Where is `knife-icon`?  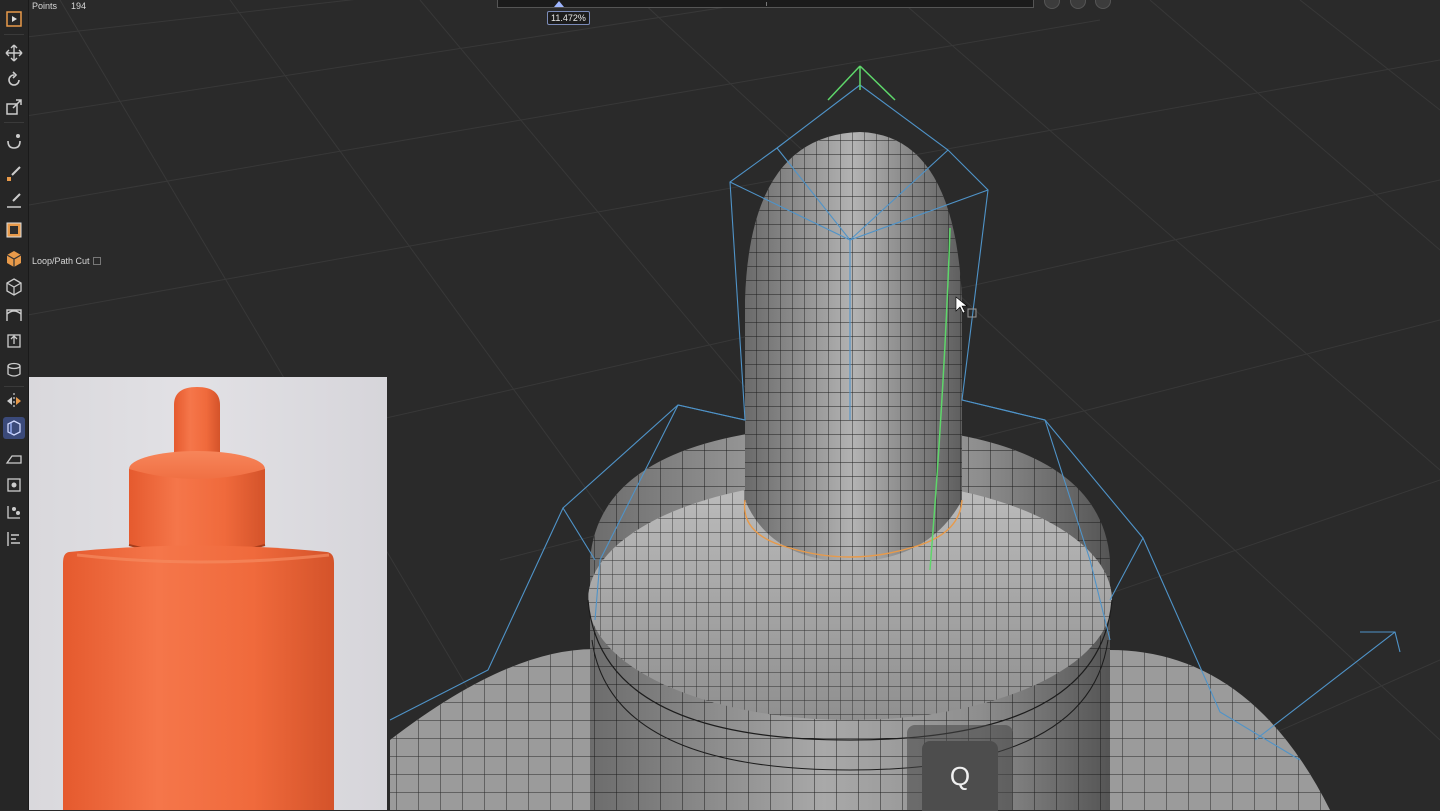
knife-icon is located at coordinates (14, 174).